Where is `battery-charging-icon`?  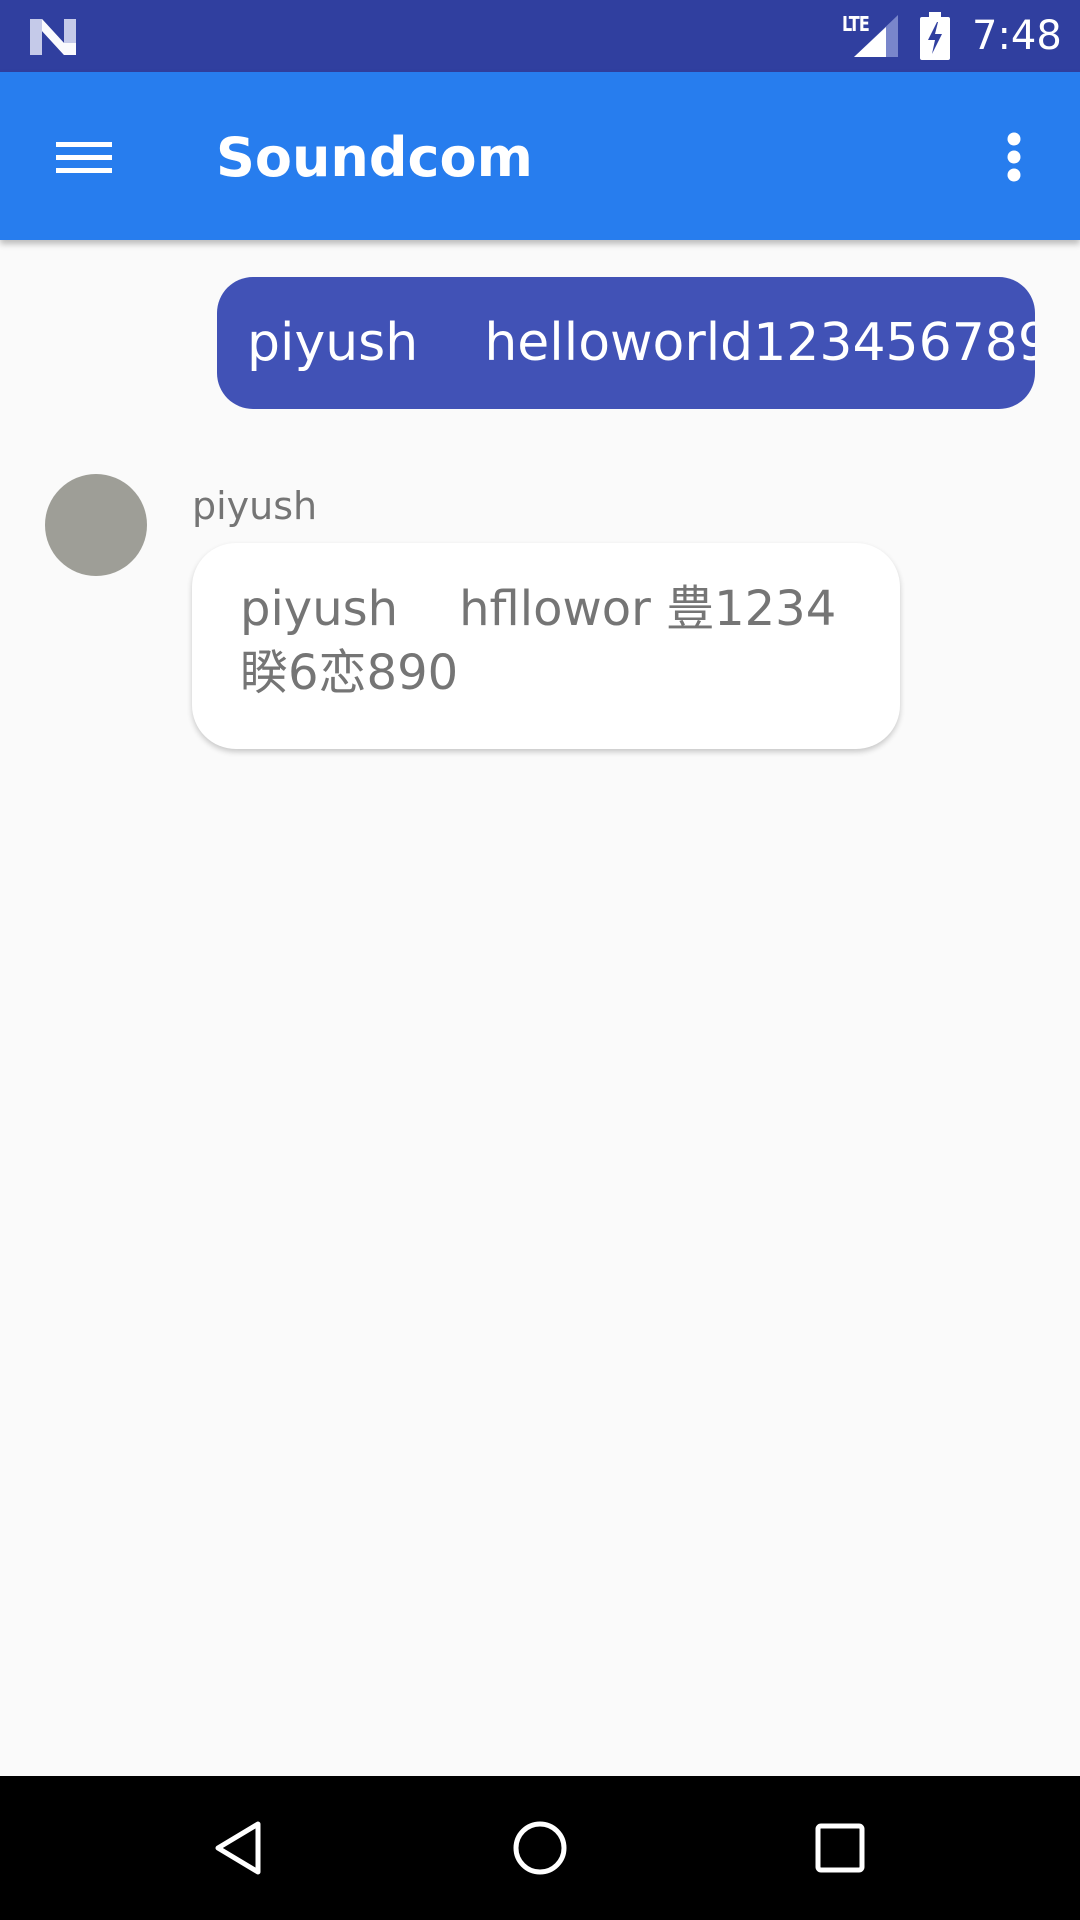
battery-charging-icon is located at coordinates (935, 36).